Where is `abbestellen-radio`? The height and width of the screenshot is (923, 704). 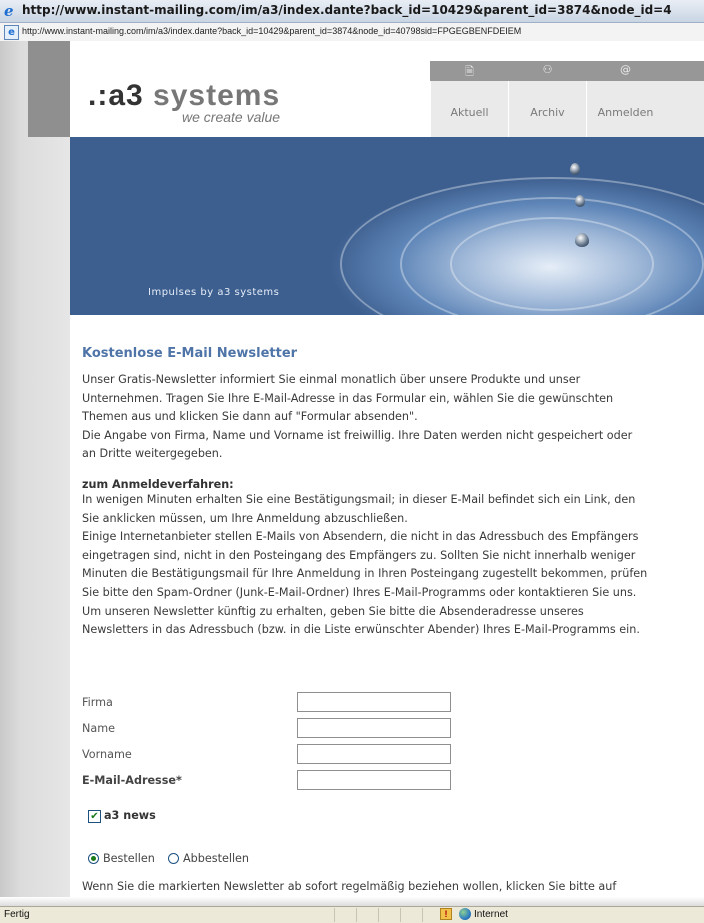 abbestellen-radio is located at coordinates (173, 858).